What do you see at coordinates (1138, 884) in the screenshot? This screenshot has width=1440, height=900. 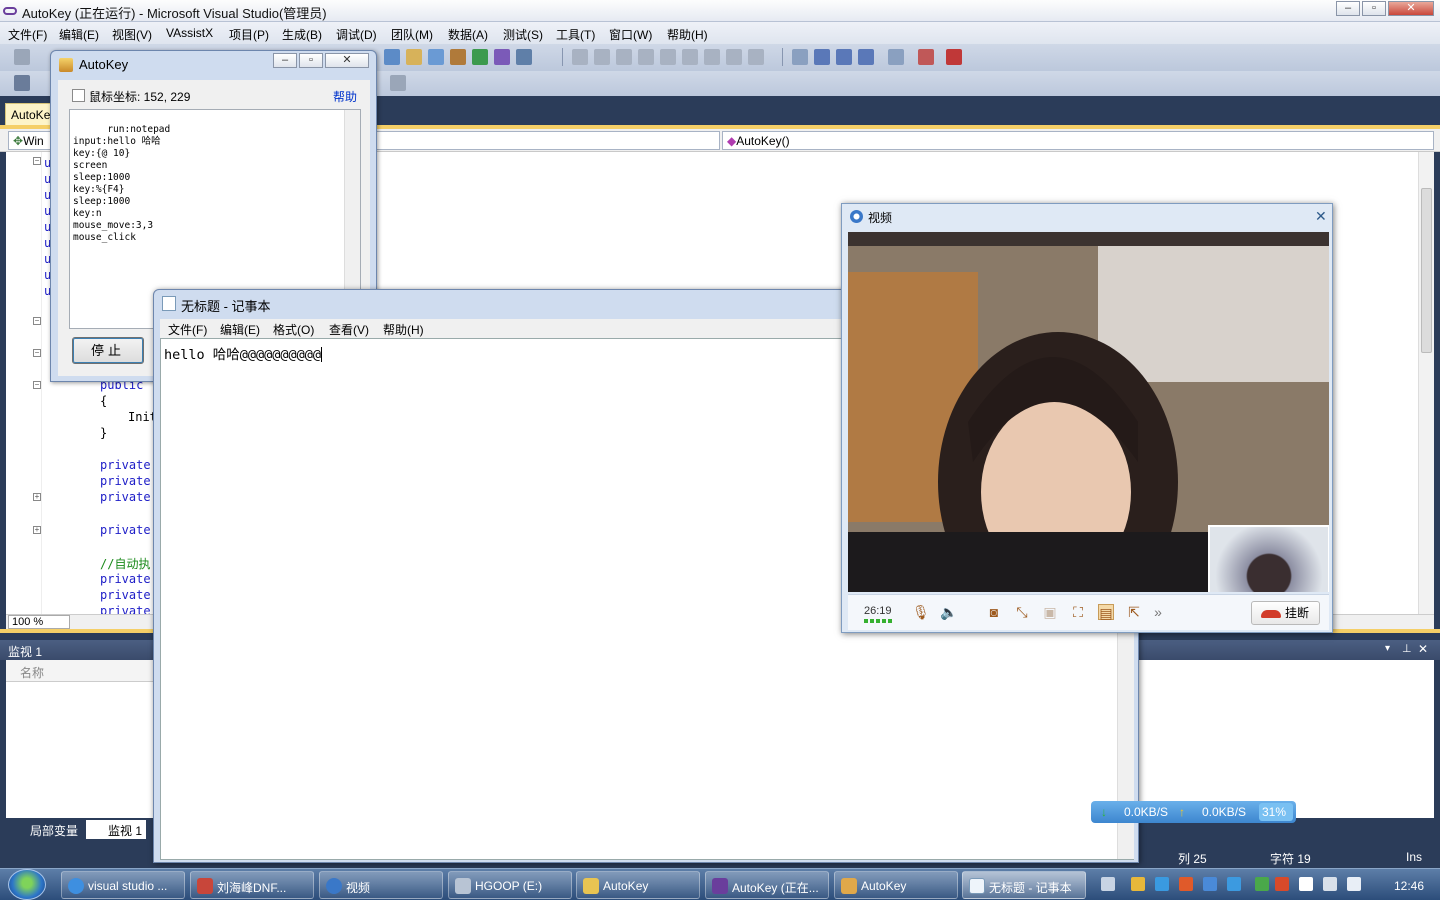 I see `shield-icon` at bounding box center [1138, 884].